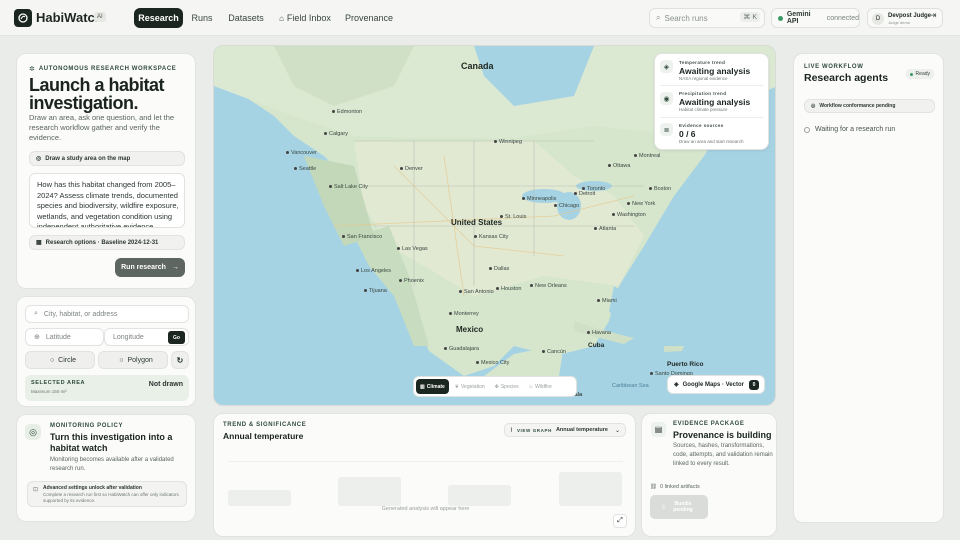 The width and height of the screenshot is (960, 540). What do you see at coordinates (687, 134) in the screenshot?
I see `evidence-sources-value: 0 / 6` at bounding box center [687, 134].